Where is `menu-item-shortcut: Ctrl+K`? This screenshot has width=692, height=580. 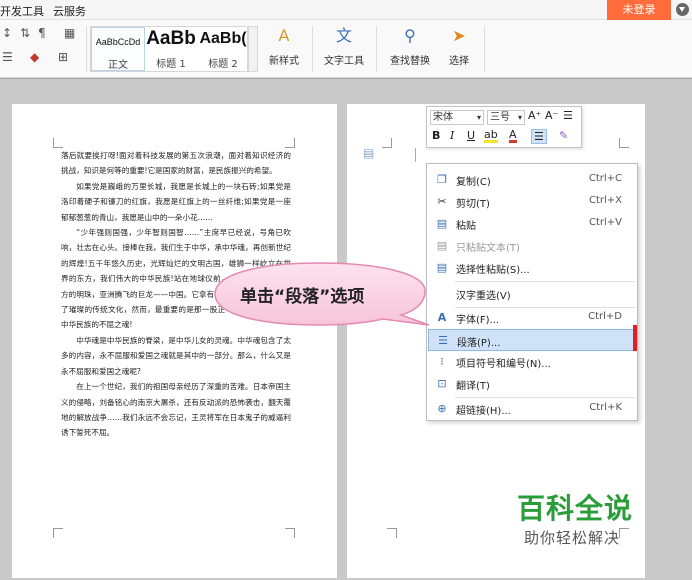 menu-item-shortcut: Ctrl+K is located at coordinates (605, 407).